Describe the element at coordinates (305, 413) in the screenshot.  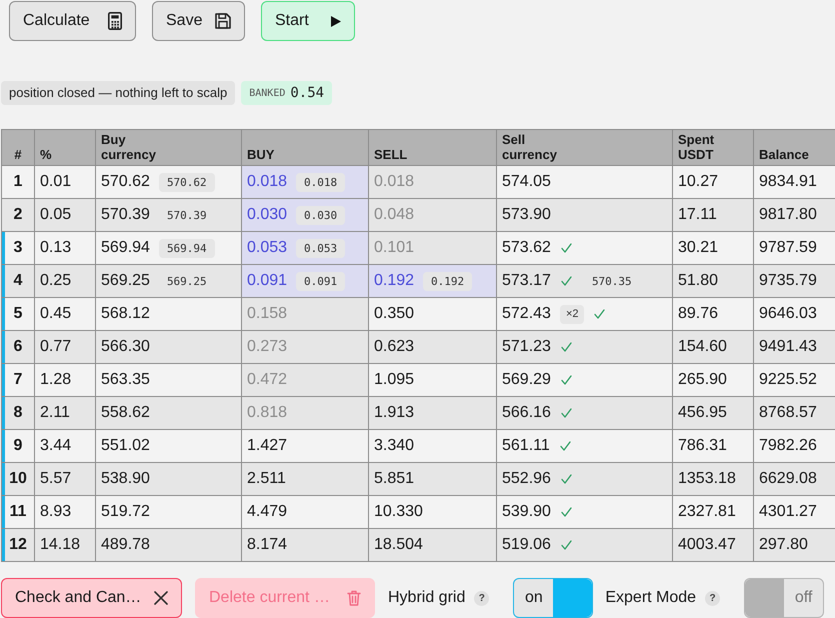
I see `table-cell: 0.818` at that location.